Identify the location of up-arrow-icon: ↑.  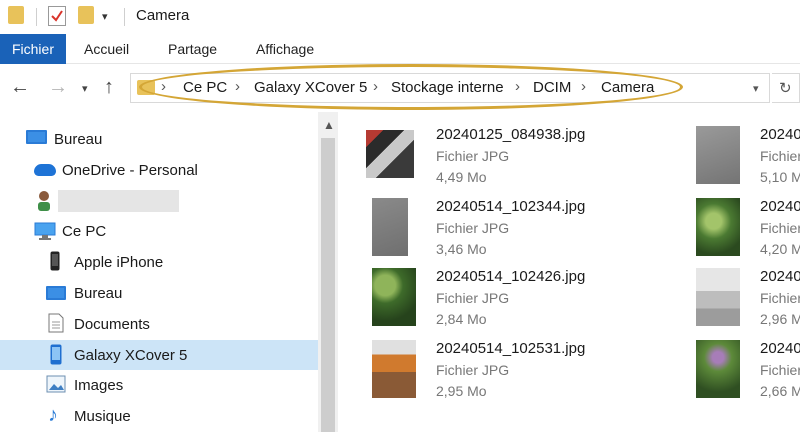
(109, 87).